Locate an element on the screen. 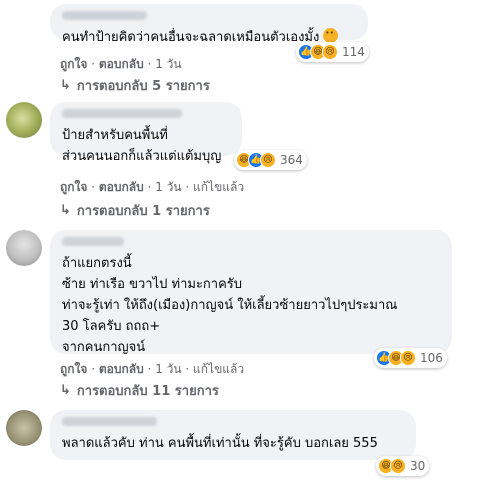 This screenshot has height=485, width=485. reaction-summary: 👍 😆 😢 106 is located at coordinates (410, 358).